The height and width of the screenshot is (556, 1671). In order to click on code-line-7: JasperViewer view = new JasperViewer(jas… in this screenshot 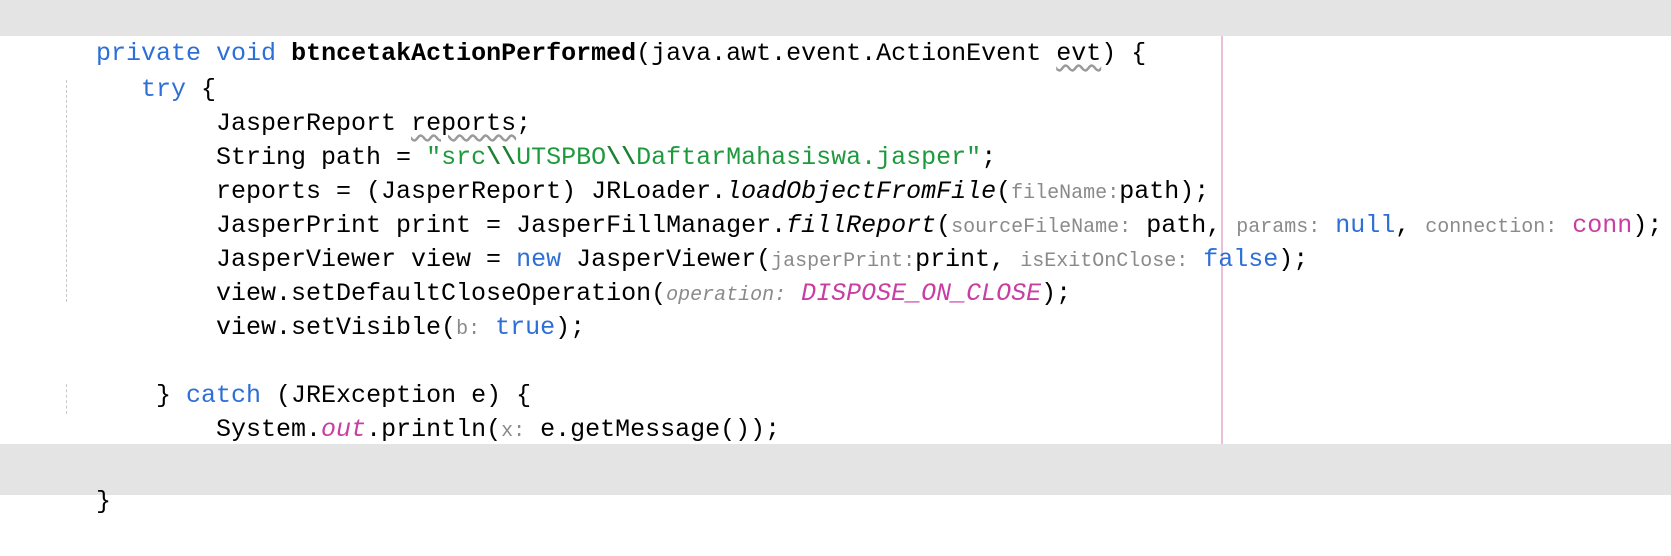, I will do `click(835, 240)`.